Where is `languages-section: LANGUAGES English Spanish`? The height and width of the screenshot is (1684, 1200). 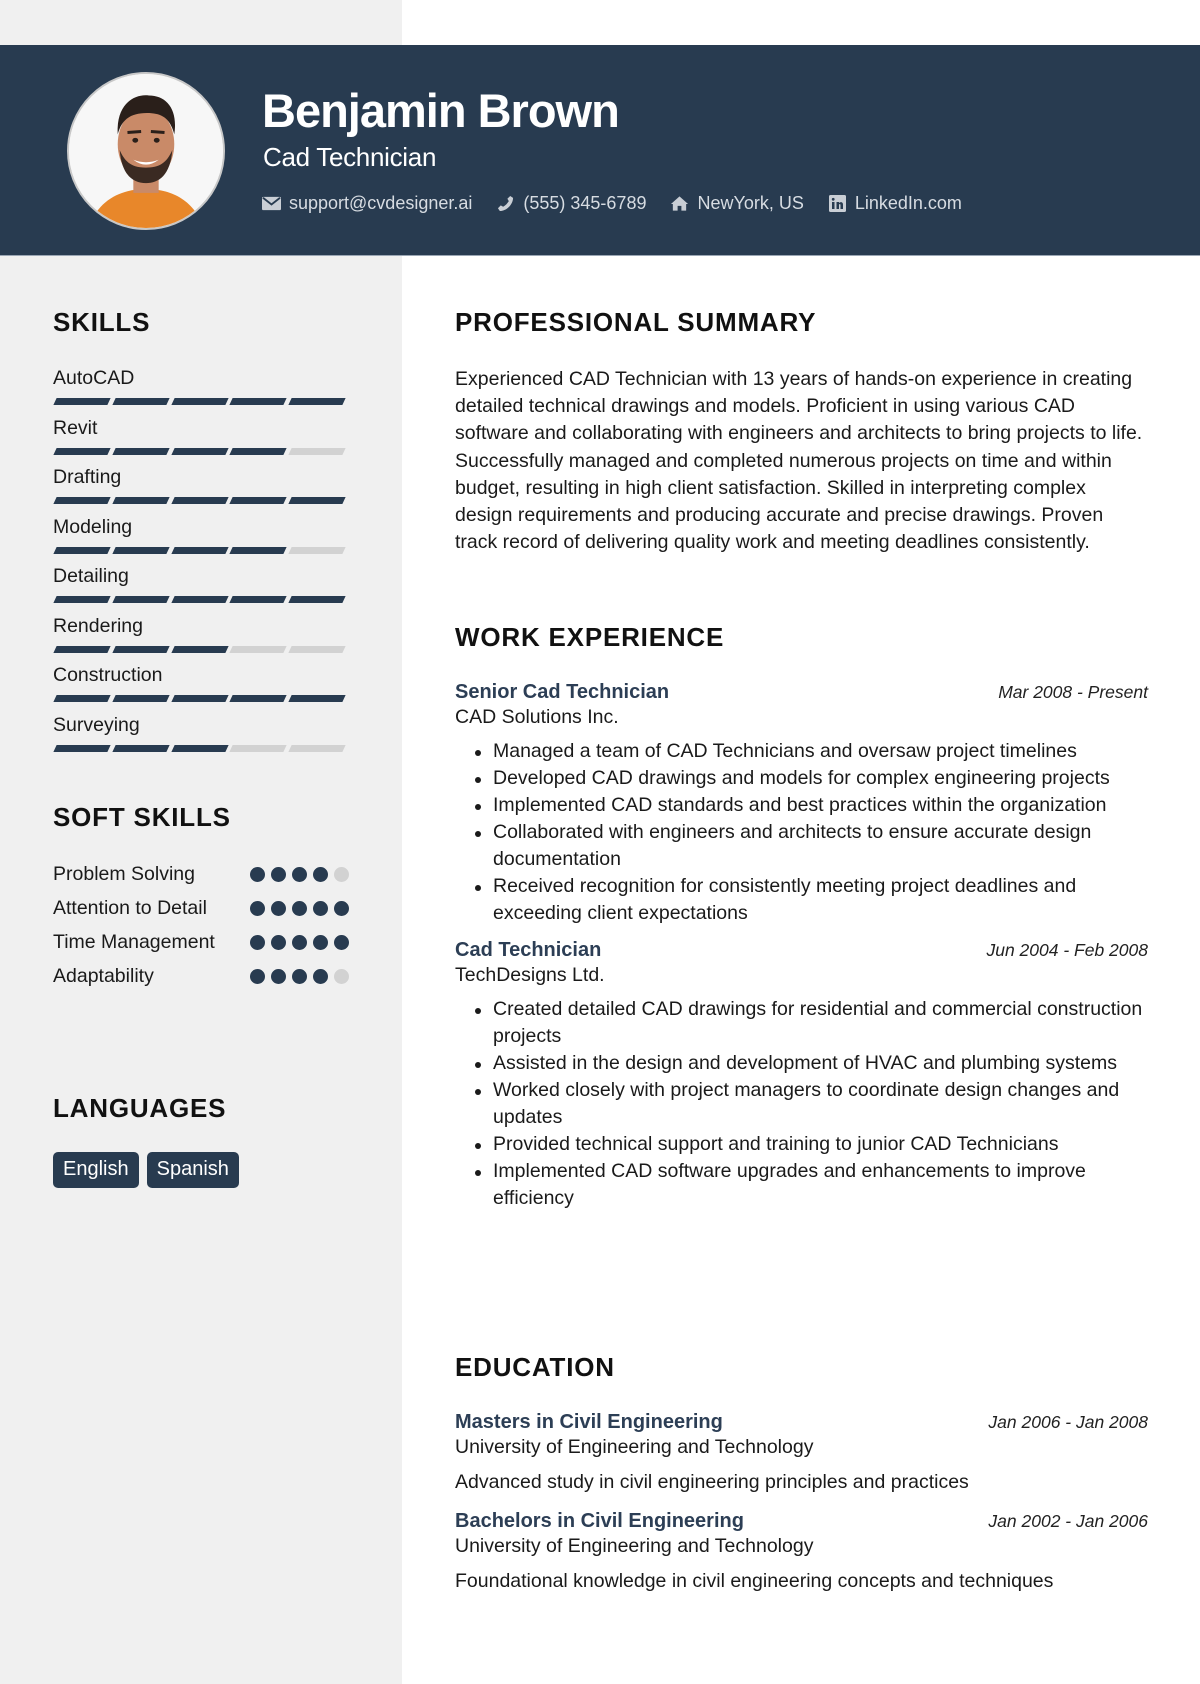
languages-section: LANGUAGES English Spanish is located at coordinates (201, 1140).